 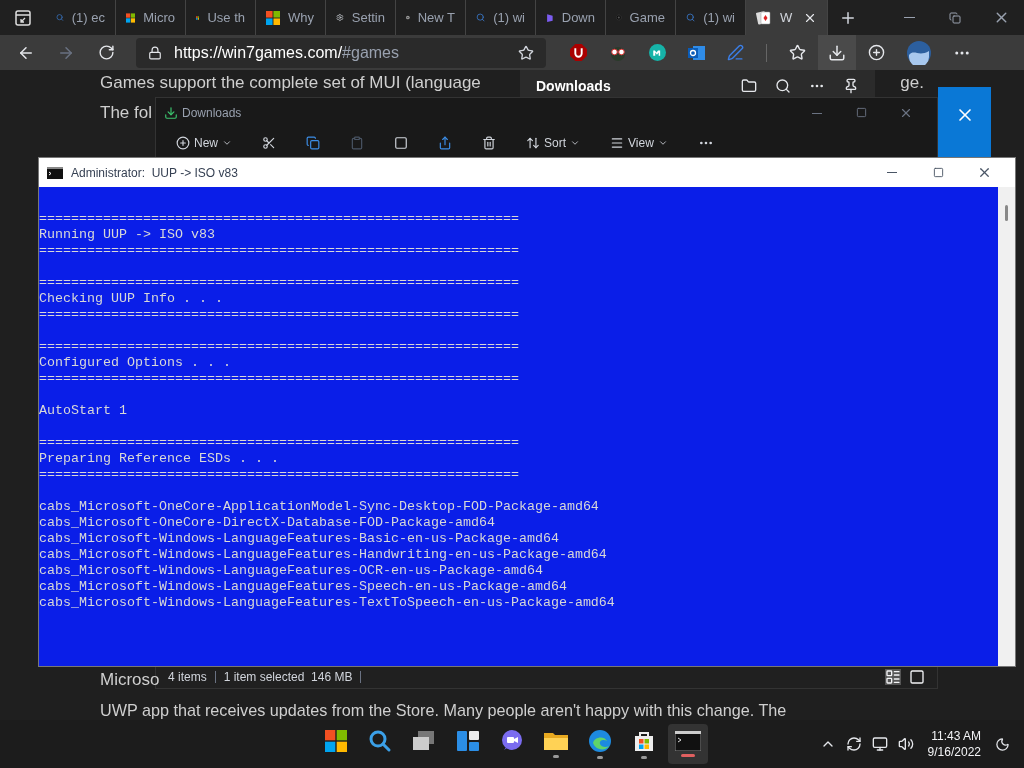 What do you see at coordinates (749, 86) in the screenshot?
I see `open-folder-icon` at bounding box center [749, 86].